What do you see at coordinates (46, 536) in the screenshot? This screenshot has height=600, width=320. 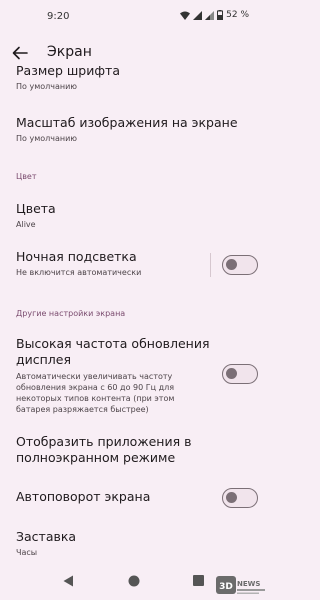 I see `setting-title: Заставка` at bounding box center [46, 536].